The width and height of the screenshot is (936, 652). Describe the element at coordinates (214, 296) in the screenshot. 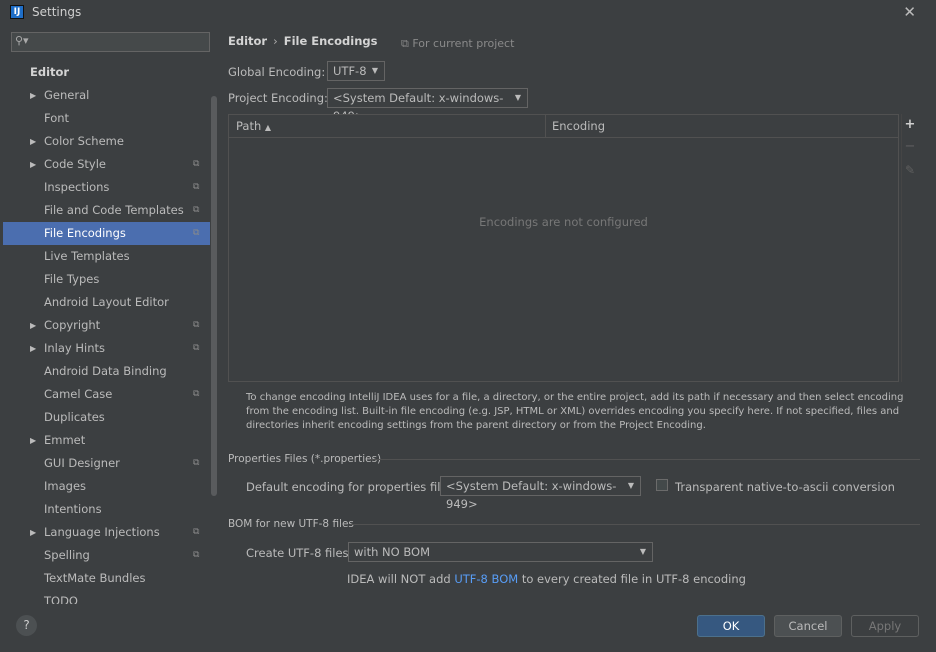

I see `sidebar-scrollbar` at that location.